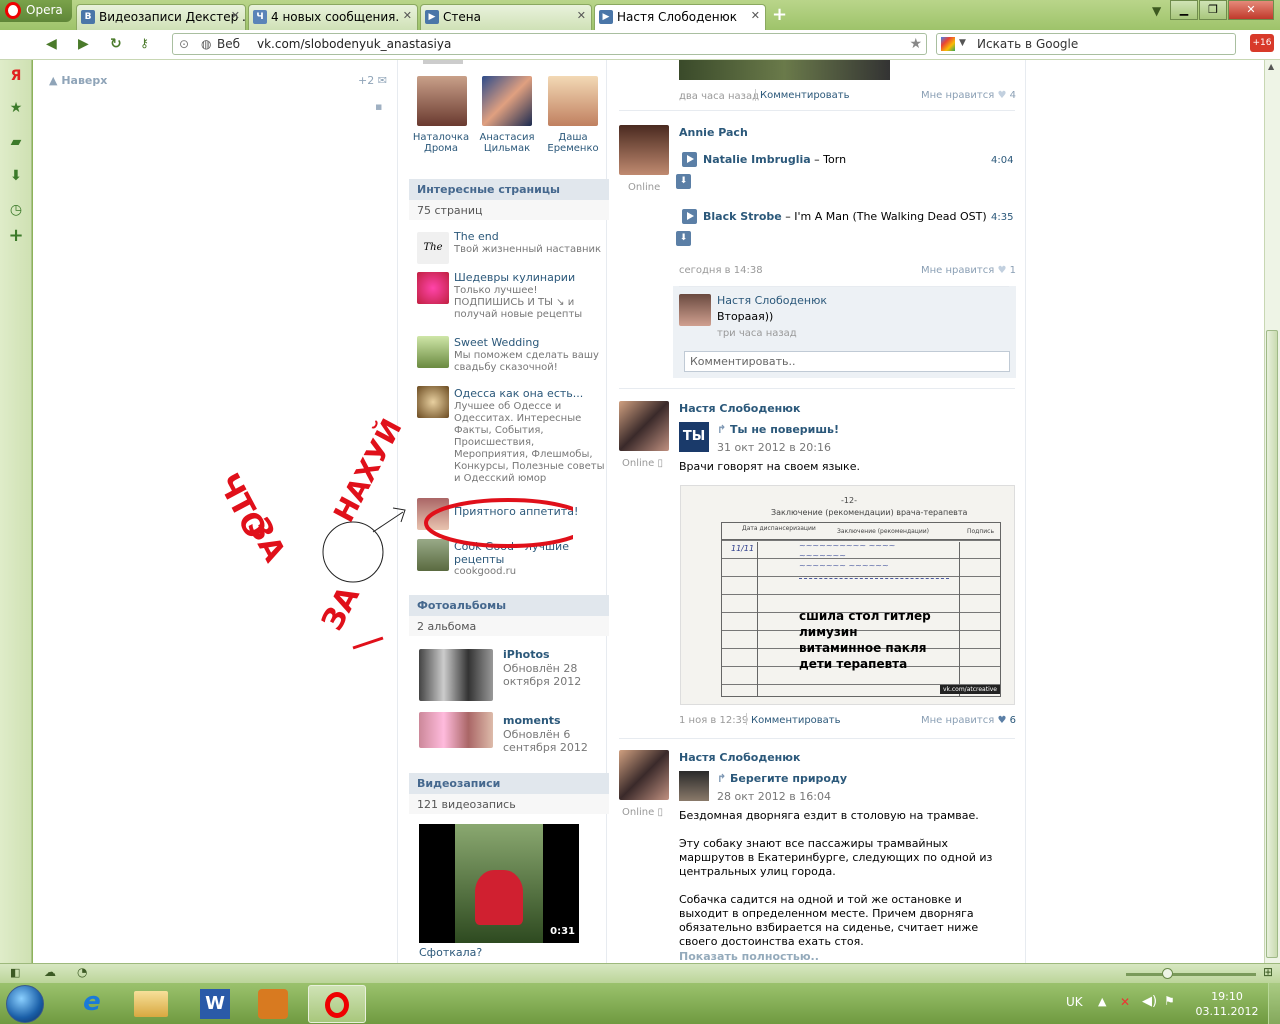 Image resolution: width=1280 pixels, height=1024 pixels. Describe the element at coordinates (915, 44) in the screenshot. I see `bookmark-star-icon: ★` at that location.